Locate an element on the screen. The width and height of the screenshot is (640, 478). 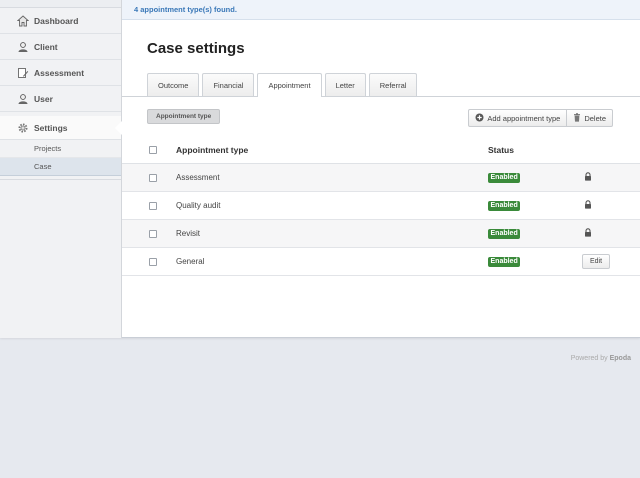
tab-divider is located at coordinates (381, 96).